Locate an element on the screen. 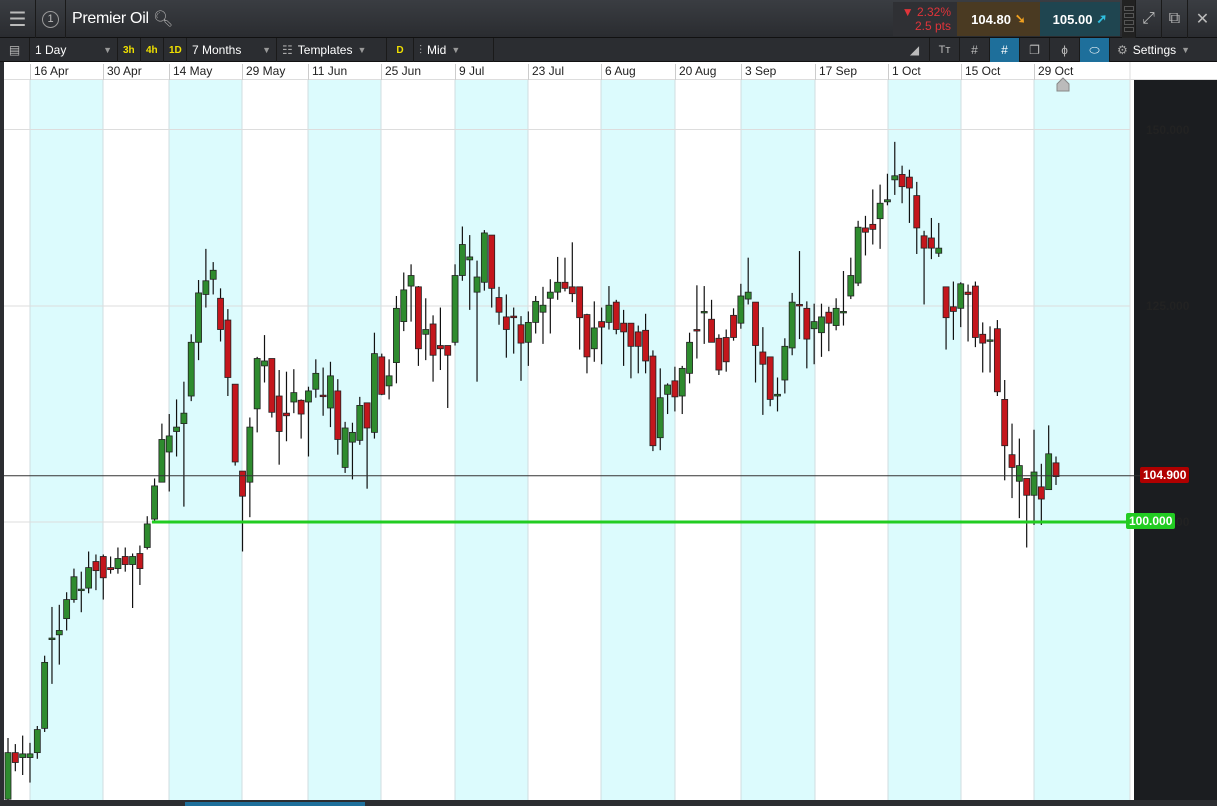 This screenshot has width=1217, height=806. price-tick-label: 125.000 is located at coordinates (1168, 305).